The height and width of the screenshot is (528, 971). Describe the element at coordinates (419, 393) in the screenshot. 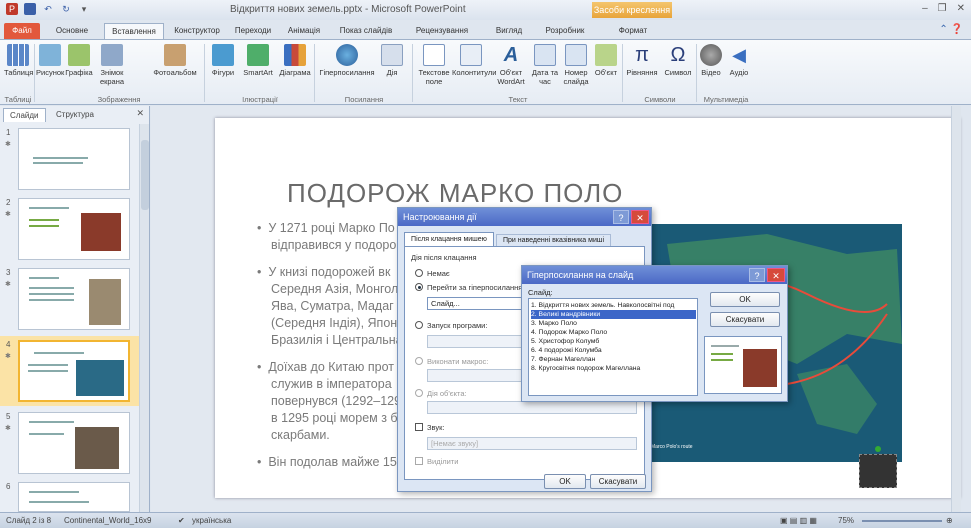

I see `radio-object-action` at that location.